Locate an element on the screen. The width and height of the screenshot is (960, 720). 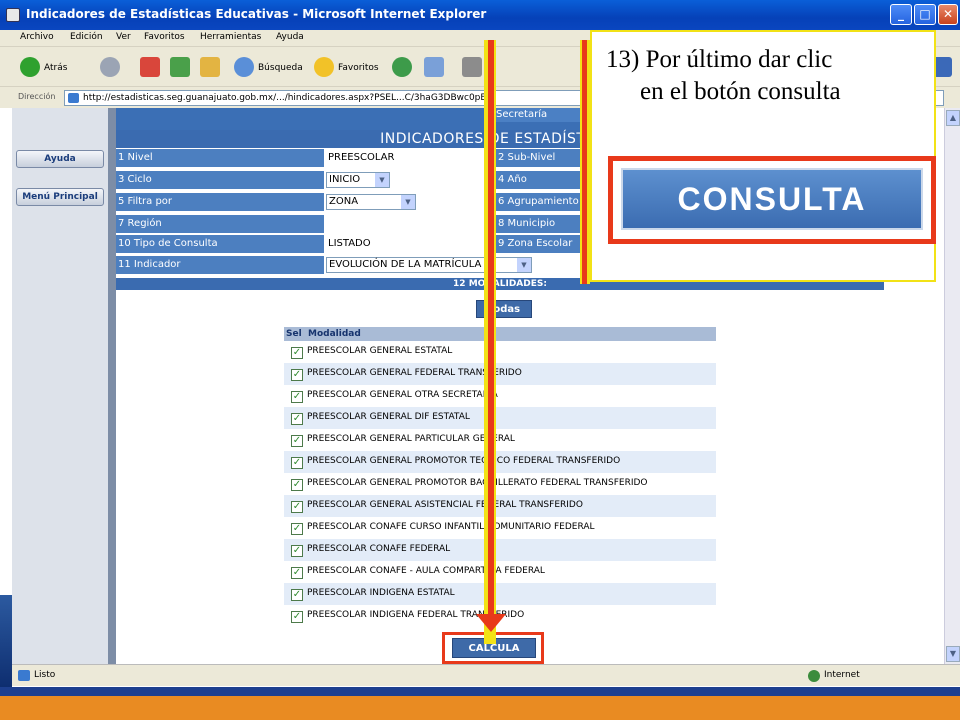
left-nav: Ayuda Menú Principal is located at coordinates (60, 386).